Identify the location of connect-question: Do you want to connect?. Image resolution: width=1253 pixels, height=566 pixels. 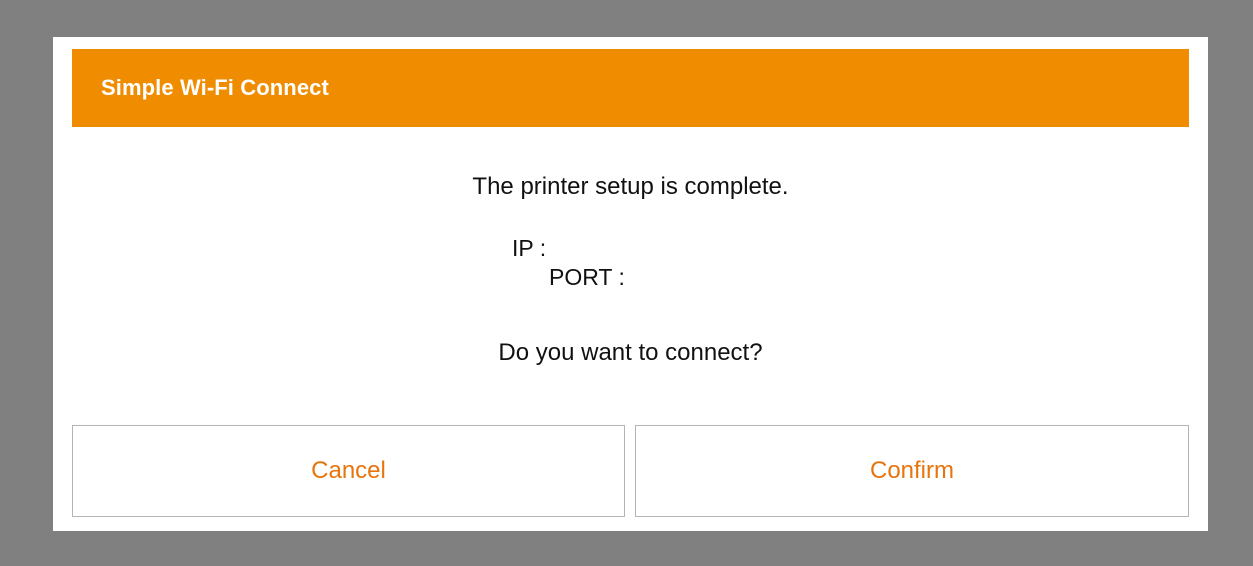
(630, 352).